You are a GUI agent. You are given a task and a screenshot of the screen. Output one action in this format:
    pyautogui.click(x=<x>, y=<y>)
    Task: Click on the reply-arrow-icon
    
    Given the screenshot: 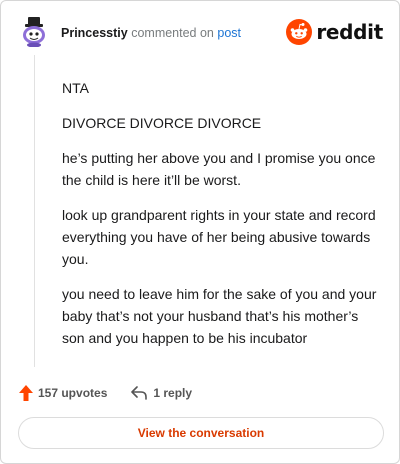 What is the action you would take?
    pyautogui.click(x=139, y=393)
    